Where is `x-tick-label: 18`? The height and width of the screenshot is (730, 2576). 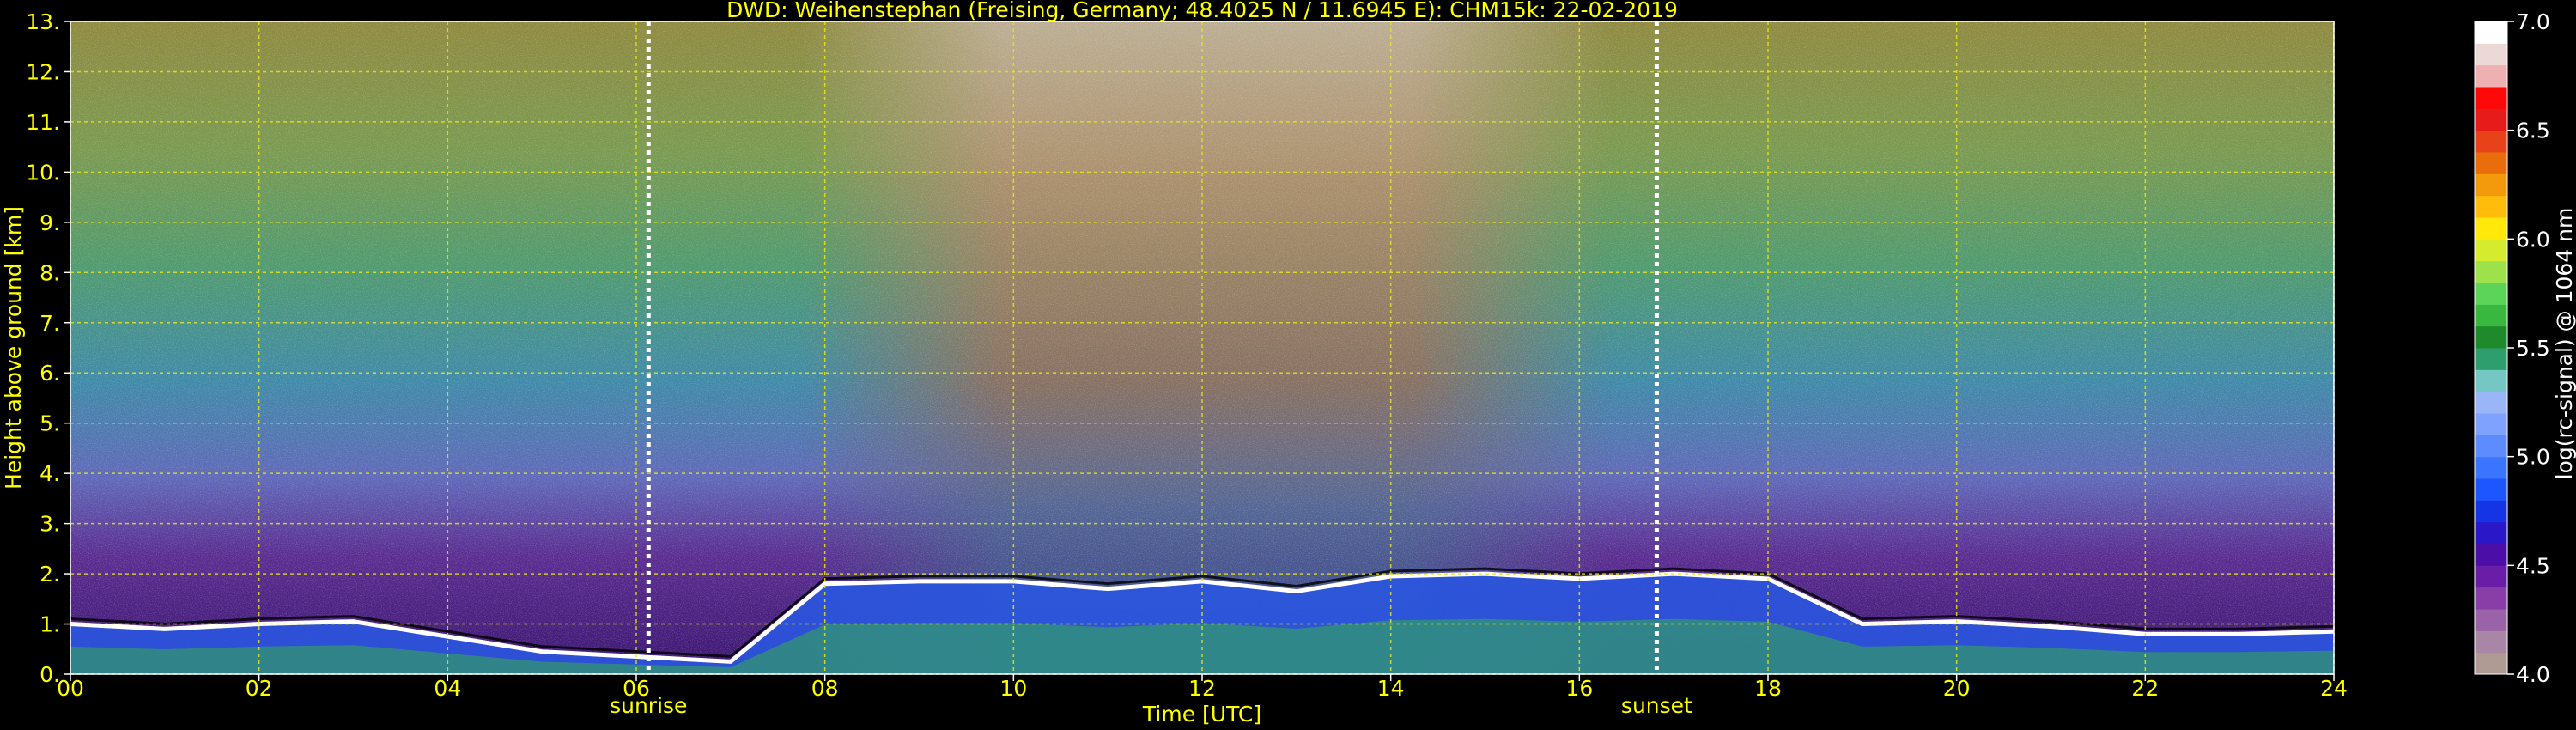
x-tick-label: 18 is located at coordinates (1768, 688).